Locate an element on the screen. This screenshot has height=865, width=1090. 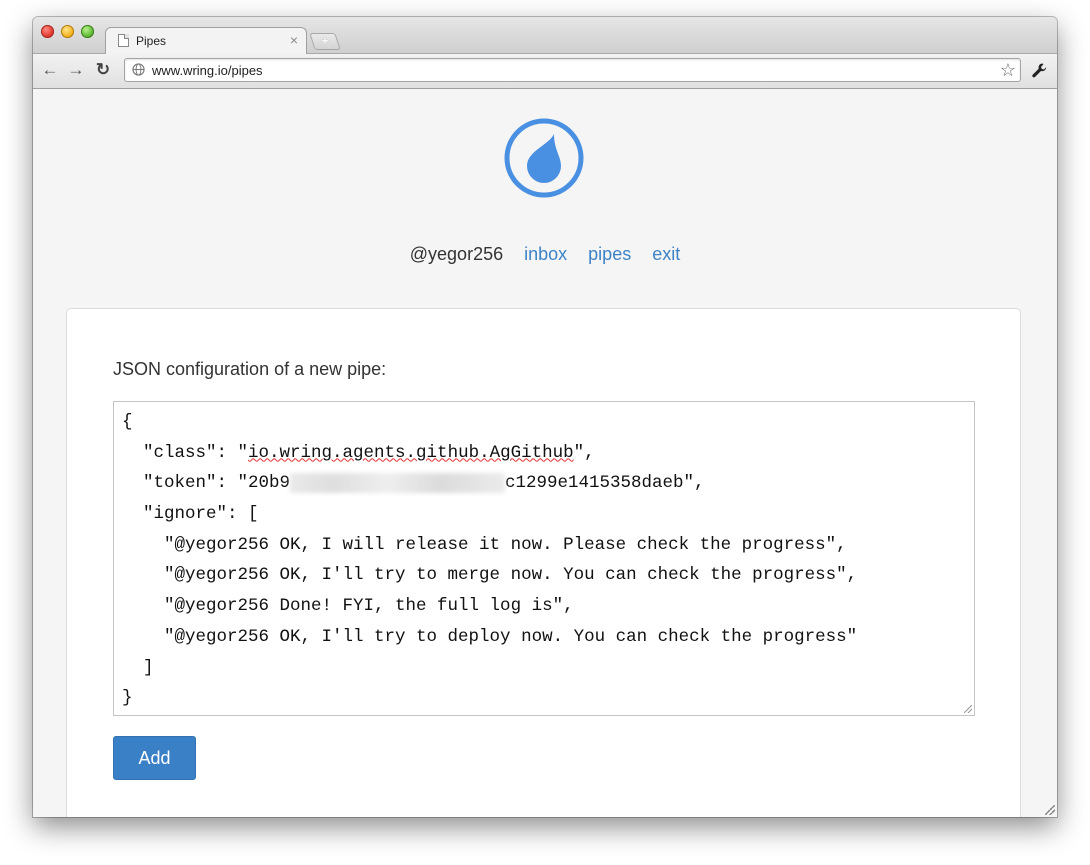
plus-icon: + is located at coordinates (325, 41).